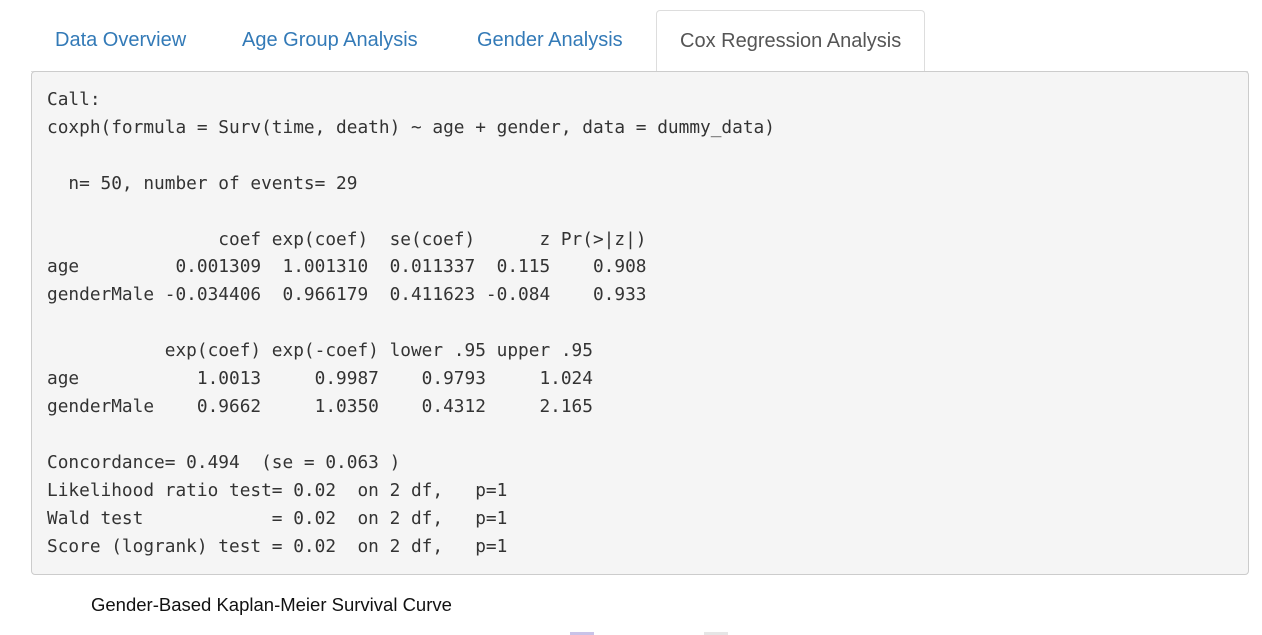 This screenshot has width=1262, height=635. I want to click on tab-gender-analysis: Gender Analysis, so click(550, 40).